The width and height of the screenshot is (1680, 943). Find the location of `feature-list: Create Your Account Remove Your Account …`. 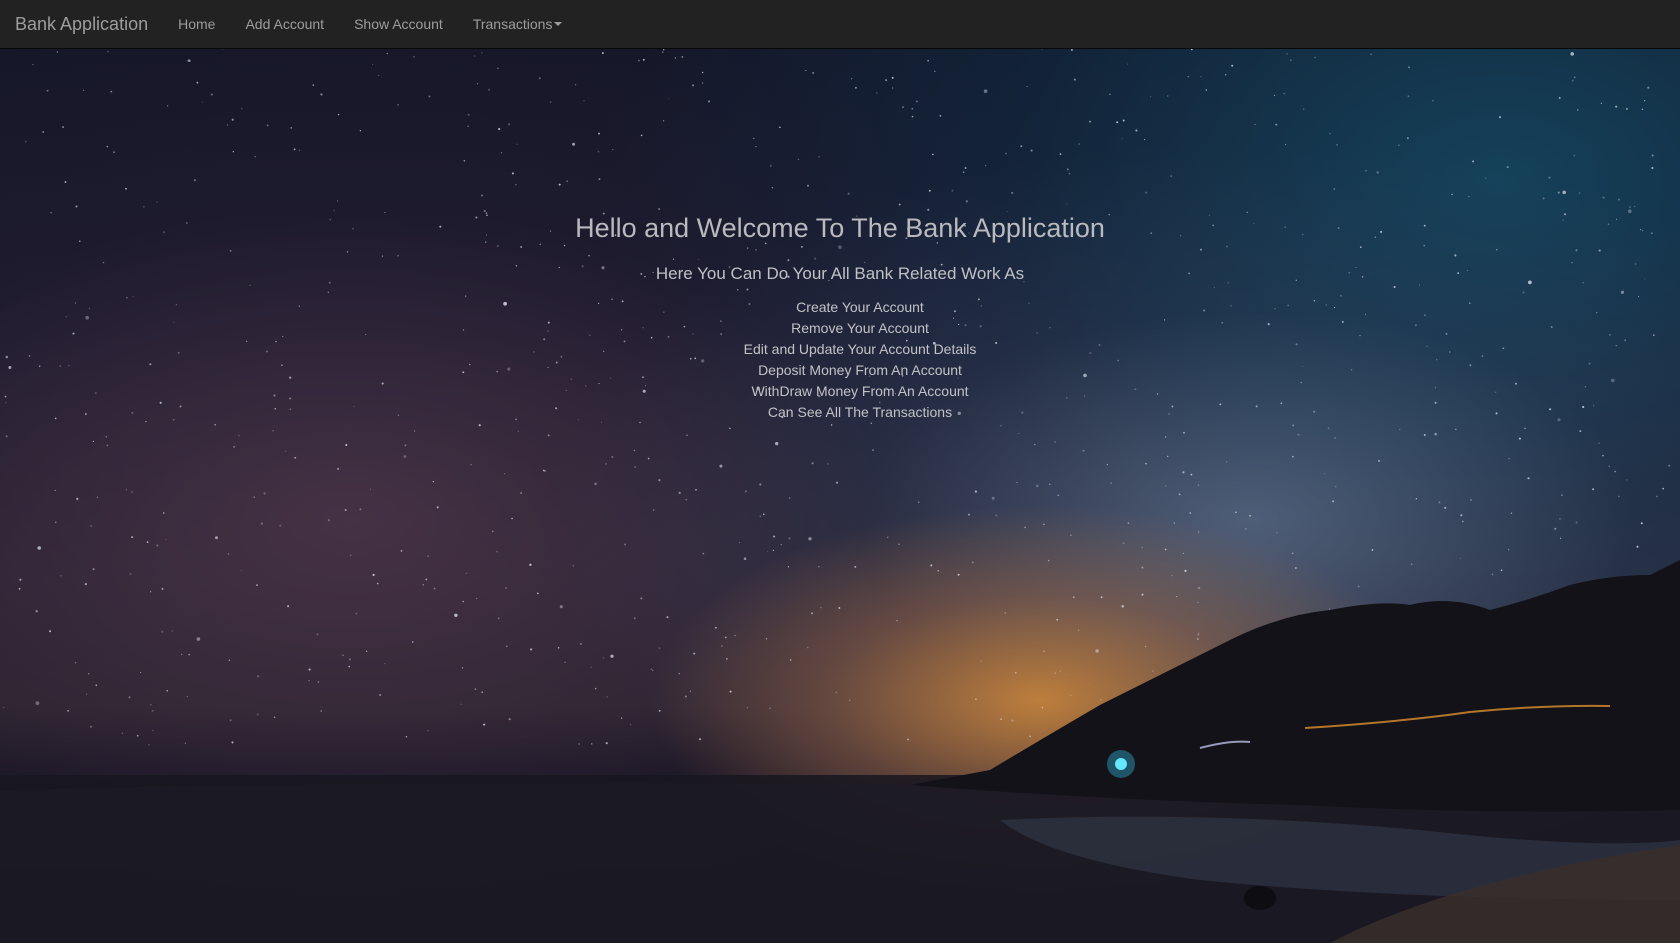

feature-list: Create Your Account Remove Your Account … is located at coordinates (840, 360).